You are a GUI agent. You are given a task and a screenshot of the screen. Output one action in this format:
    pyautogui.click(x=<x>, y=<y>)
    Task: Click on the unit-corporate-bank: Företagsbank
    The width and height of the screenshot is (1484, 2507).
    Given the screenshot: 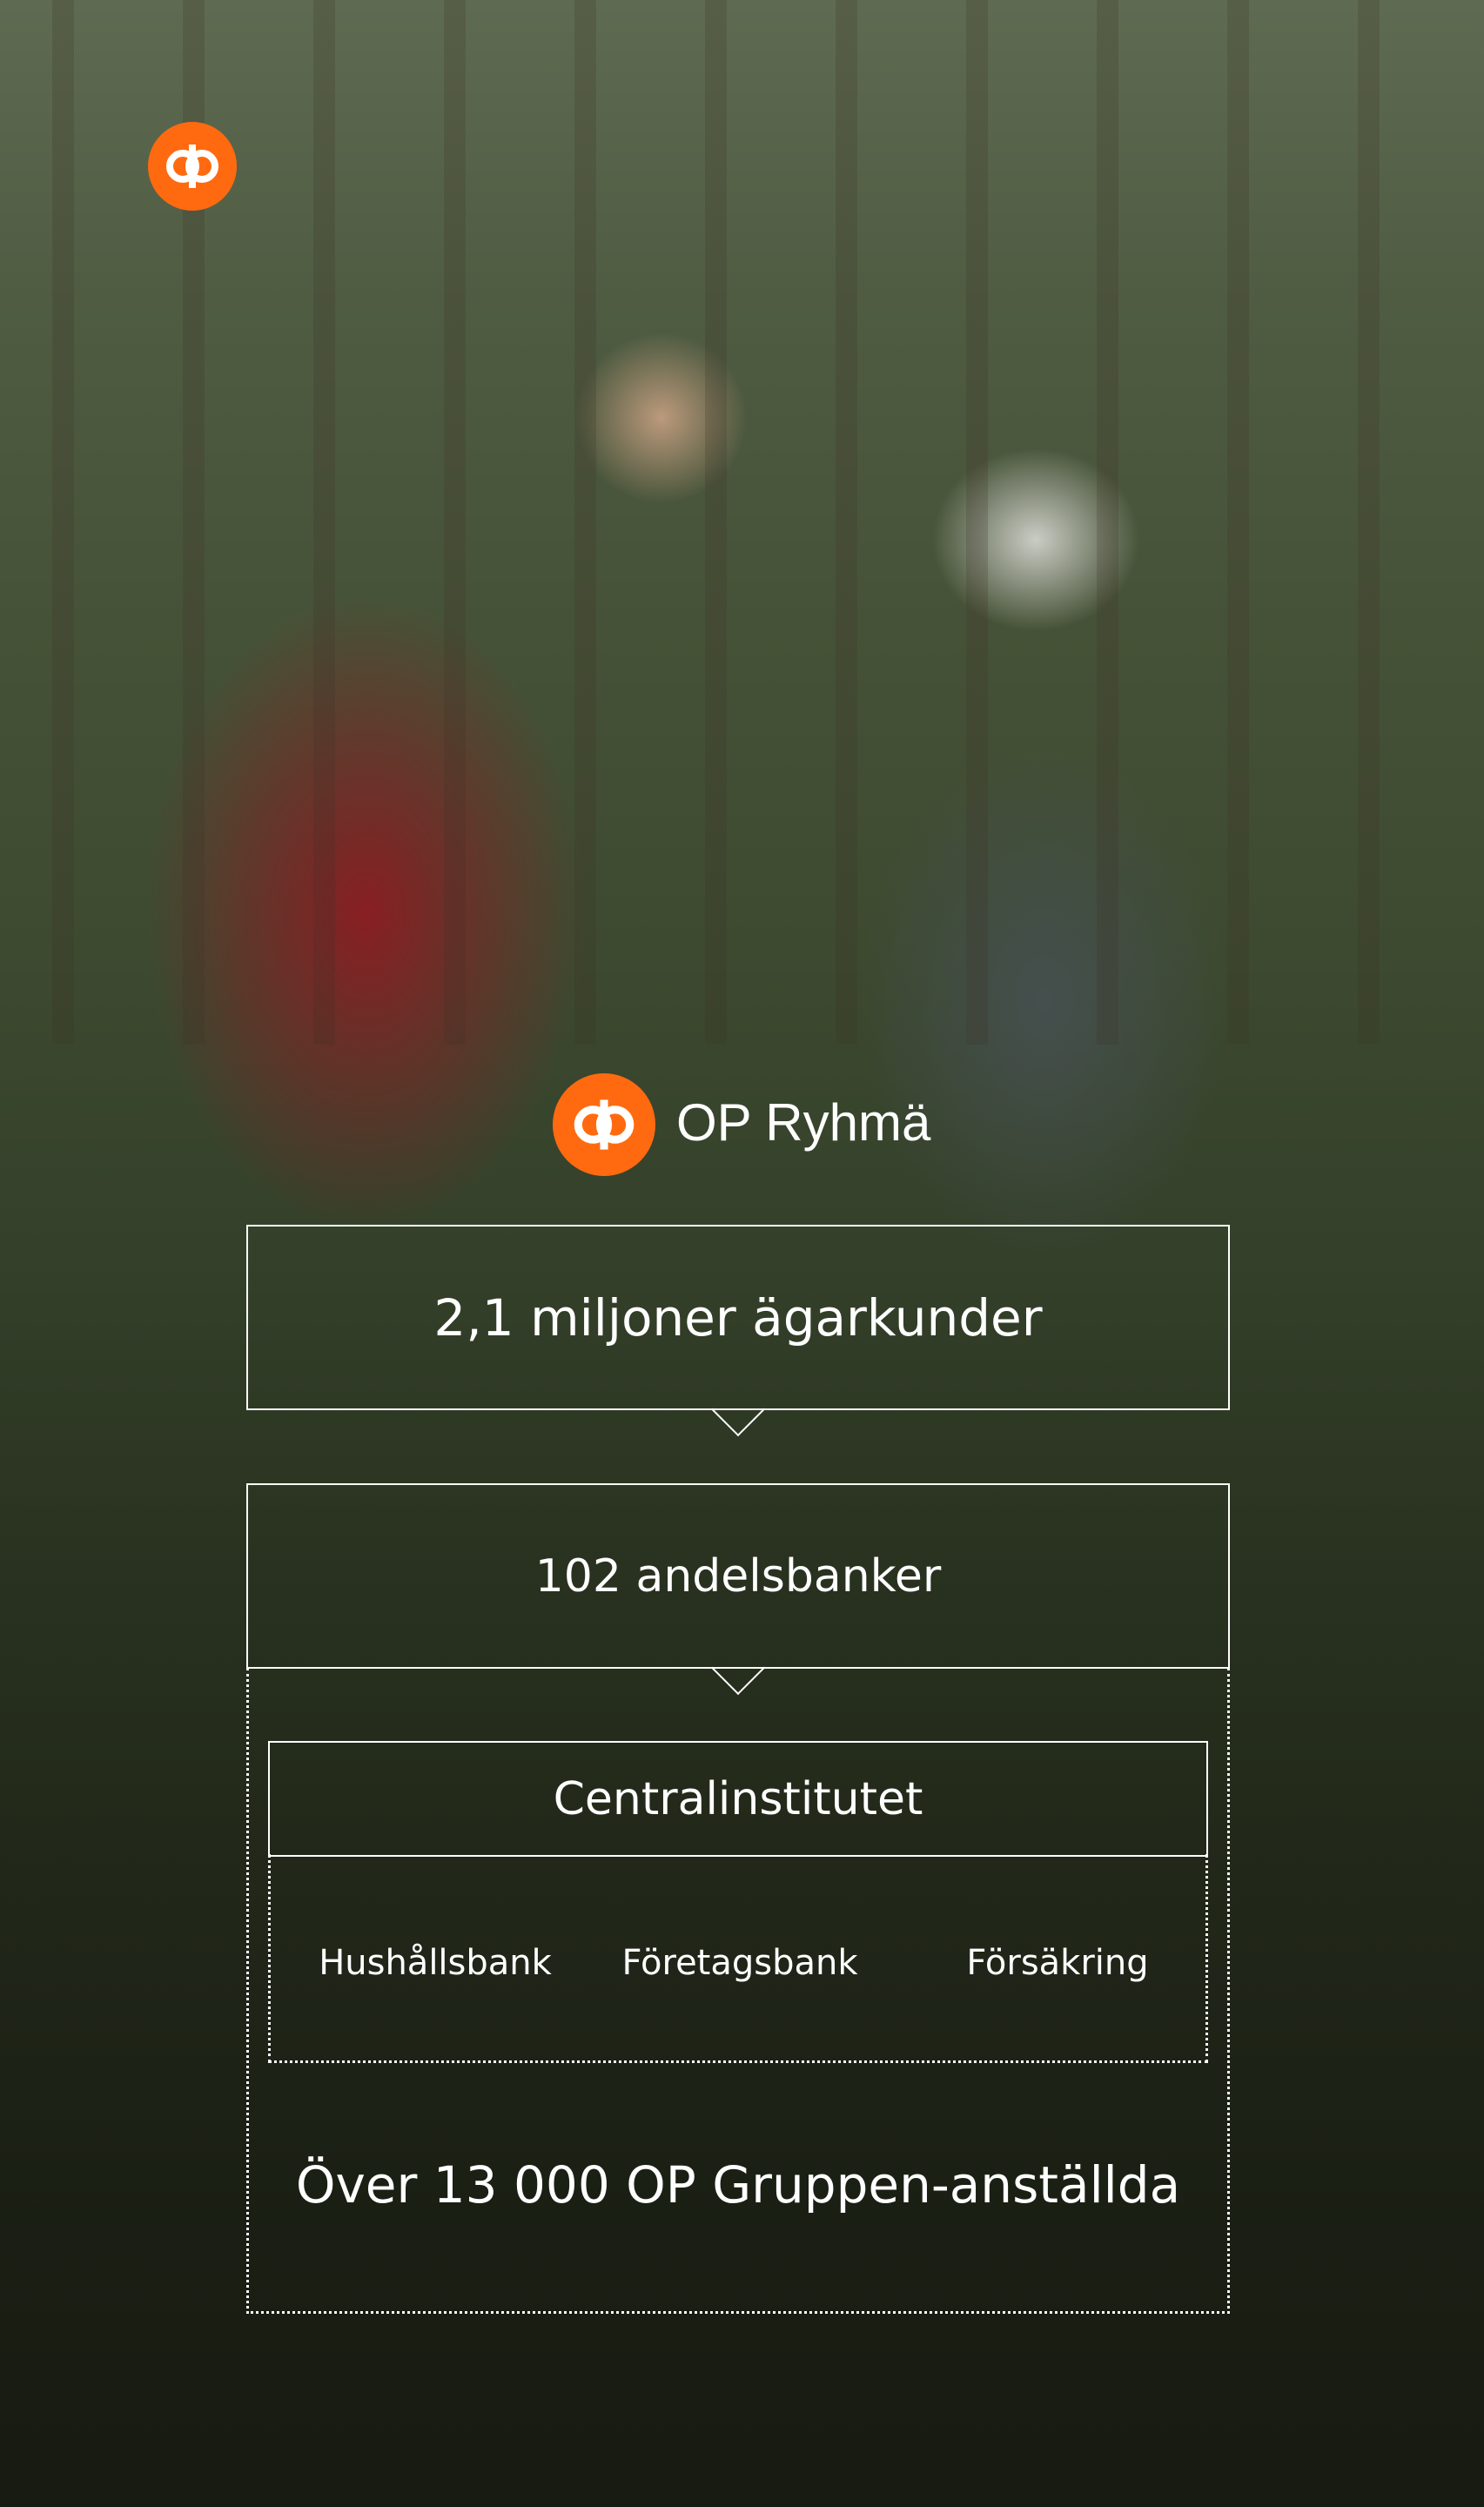 What is the action you would take?
    pyautogui.click(x=739, y=1963)
    